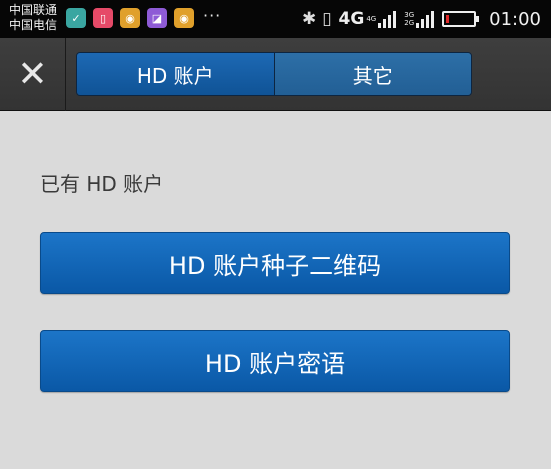 This screenshot has height=469, width=551. I want to click on check-app-icon: ✓, so click(76, 18).